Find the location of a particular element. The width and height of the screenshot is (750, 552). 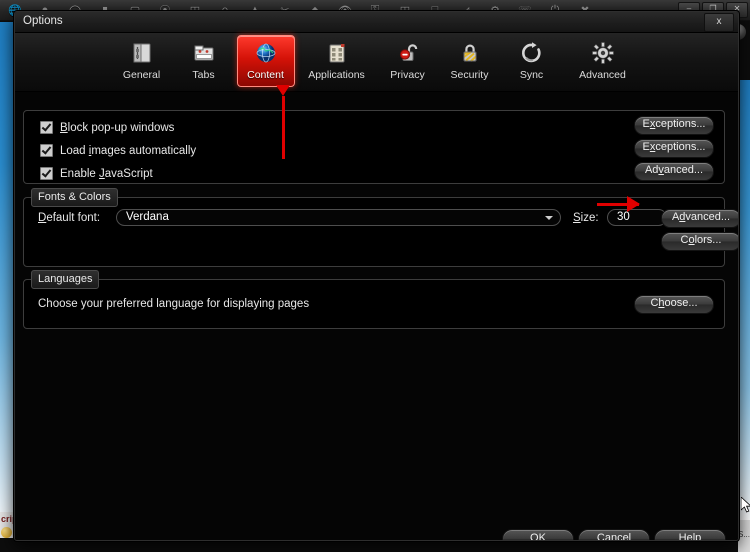

tab-applications-label: Applications is located at coordinates (336, 75).